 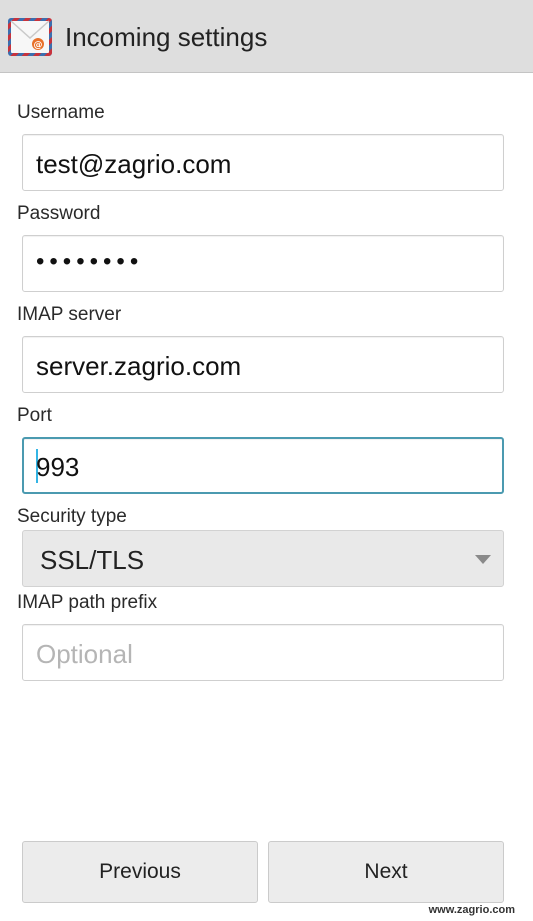 What do you see at coordinates (58, 467) in the screenshot?
I see `port-value: 993` at bounding box center [58, 467].